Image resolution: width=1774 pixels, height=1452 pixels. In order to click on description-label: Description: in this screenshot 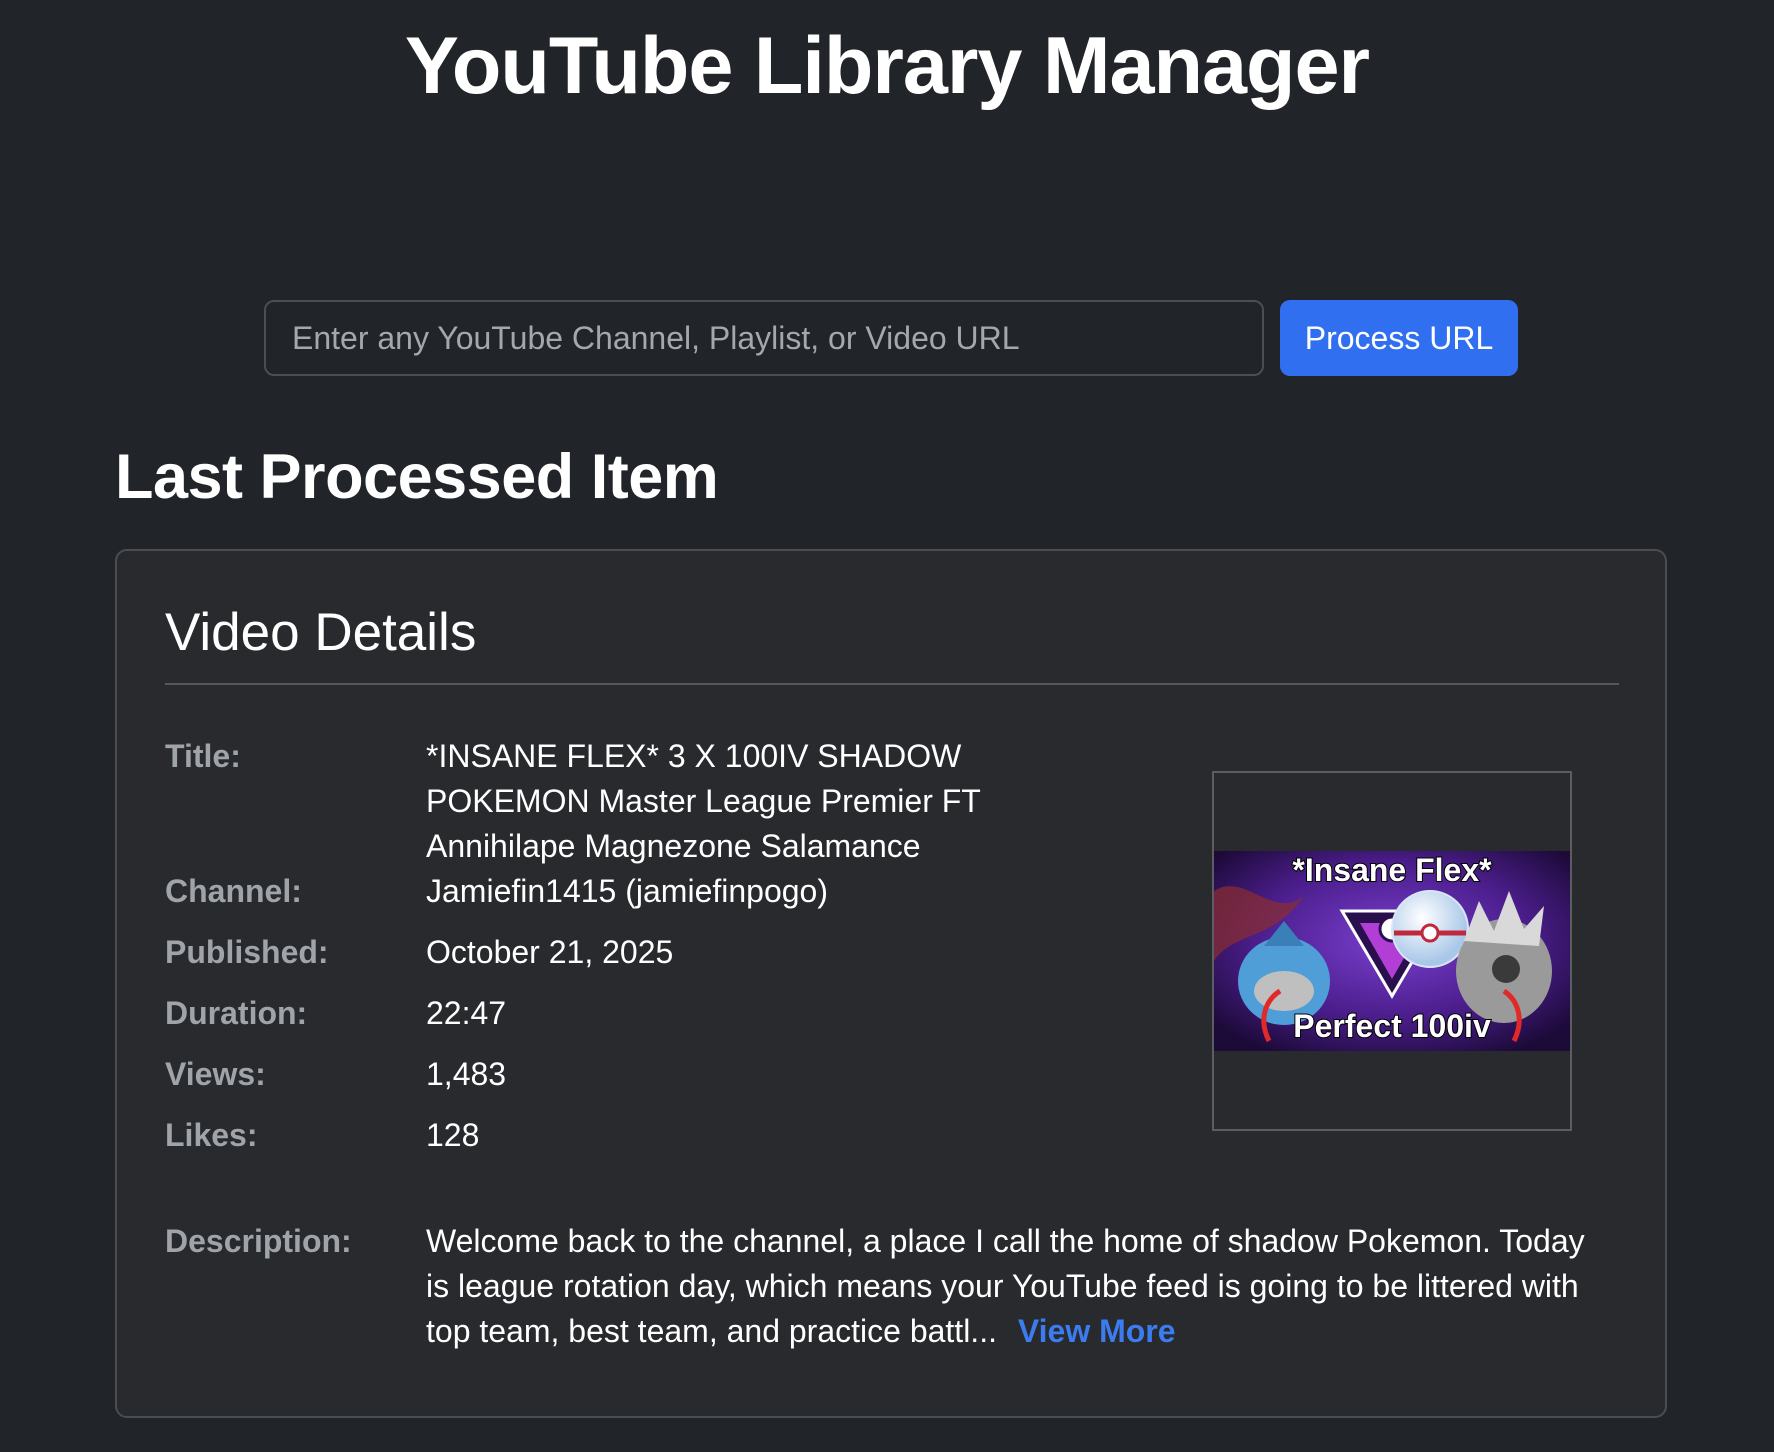, I will do `click(258, 1241)`.